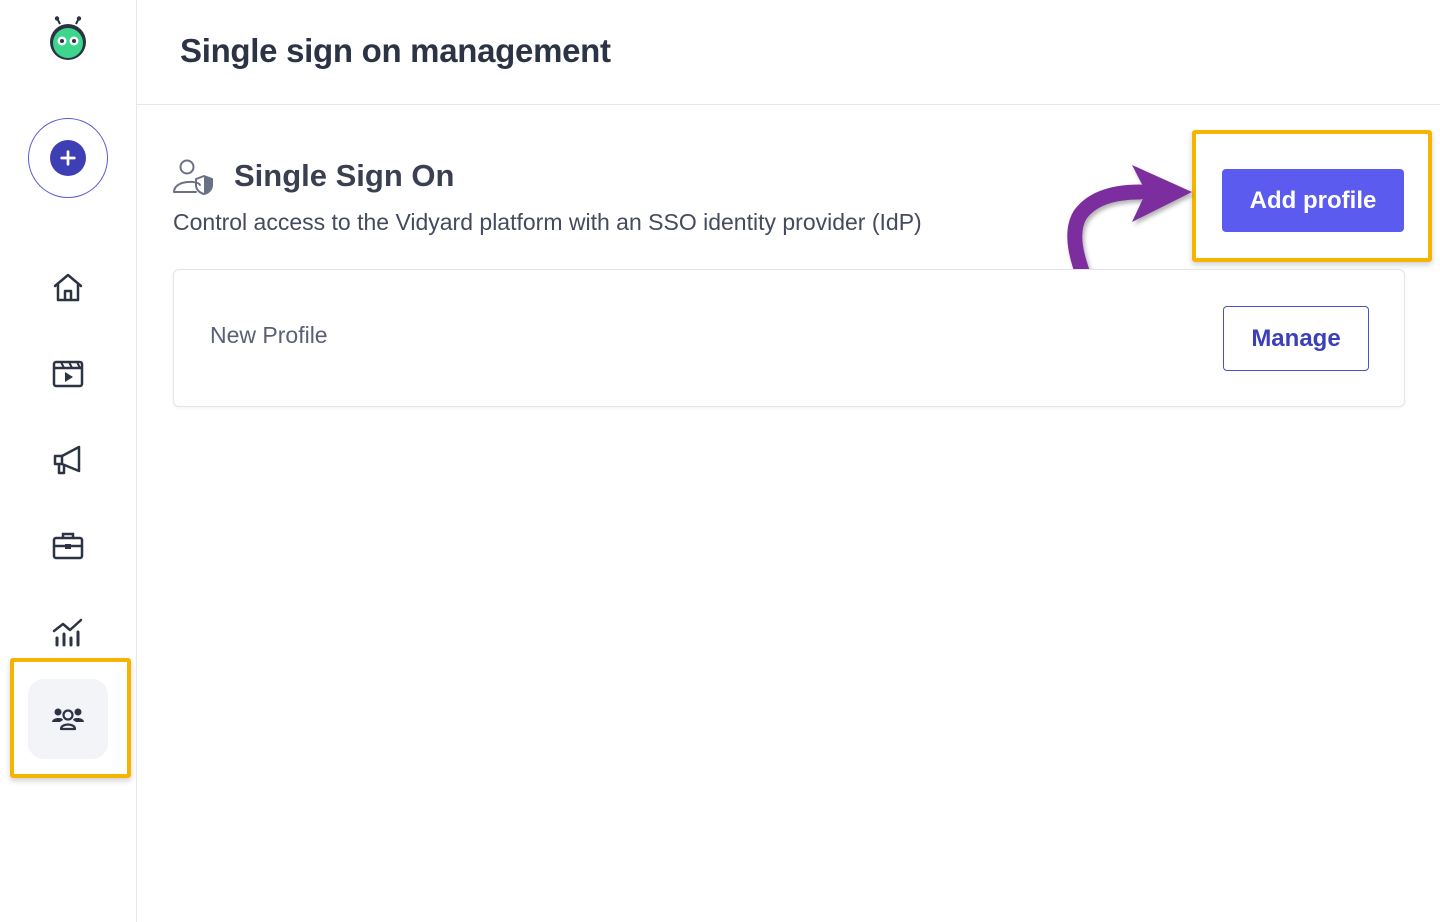 The image size is (1440, 922). I want to click on user-shield-icon, so click(194, 177).